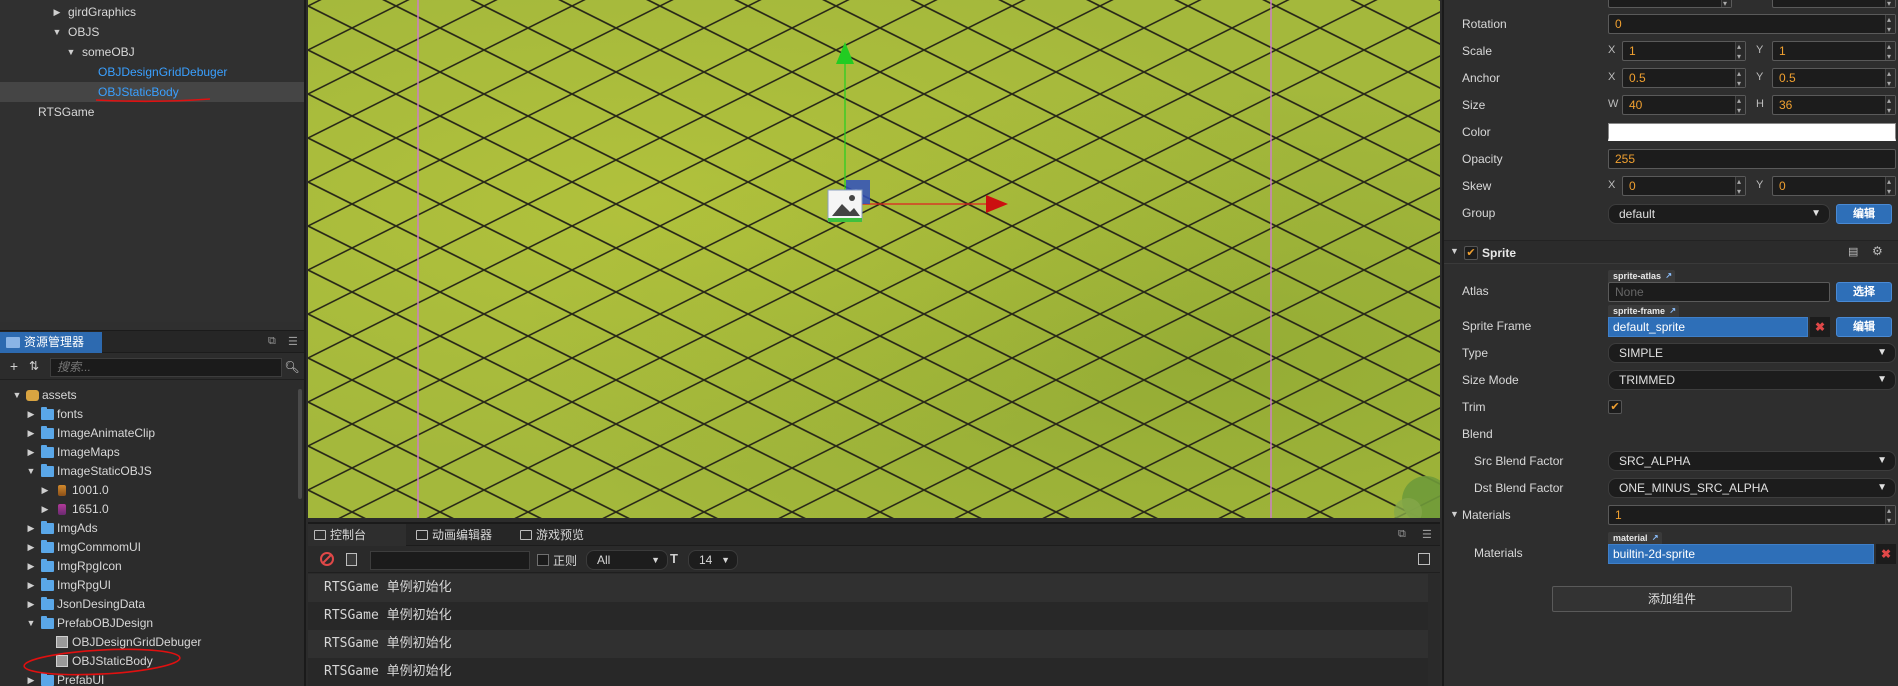 Image resolution: width=1898 pixels, height=686 pixels. What do you see at coordinates (152, 12) in the screenshot?
I see `tree-node-girdgraphics: ▶ girdGraphics` at bounding box center [152, 12].